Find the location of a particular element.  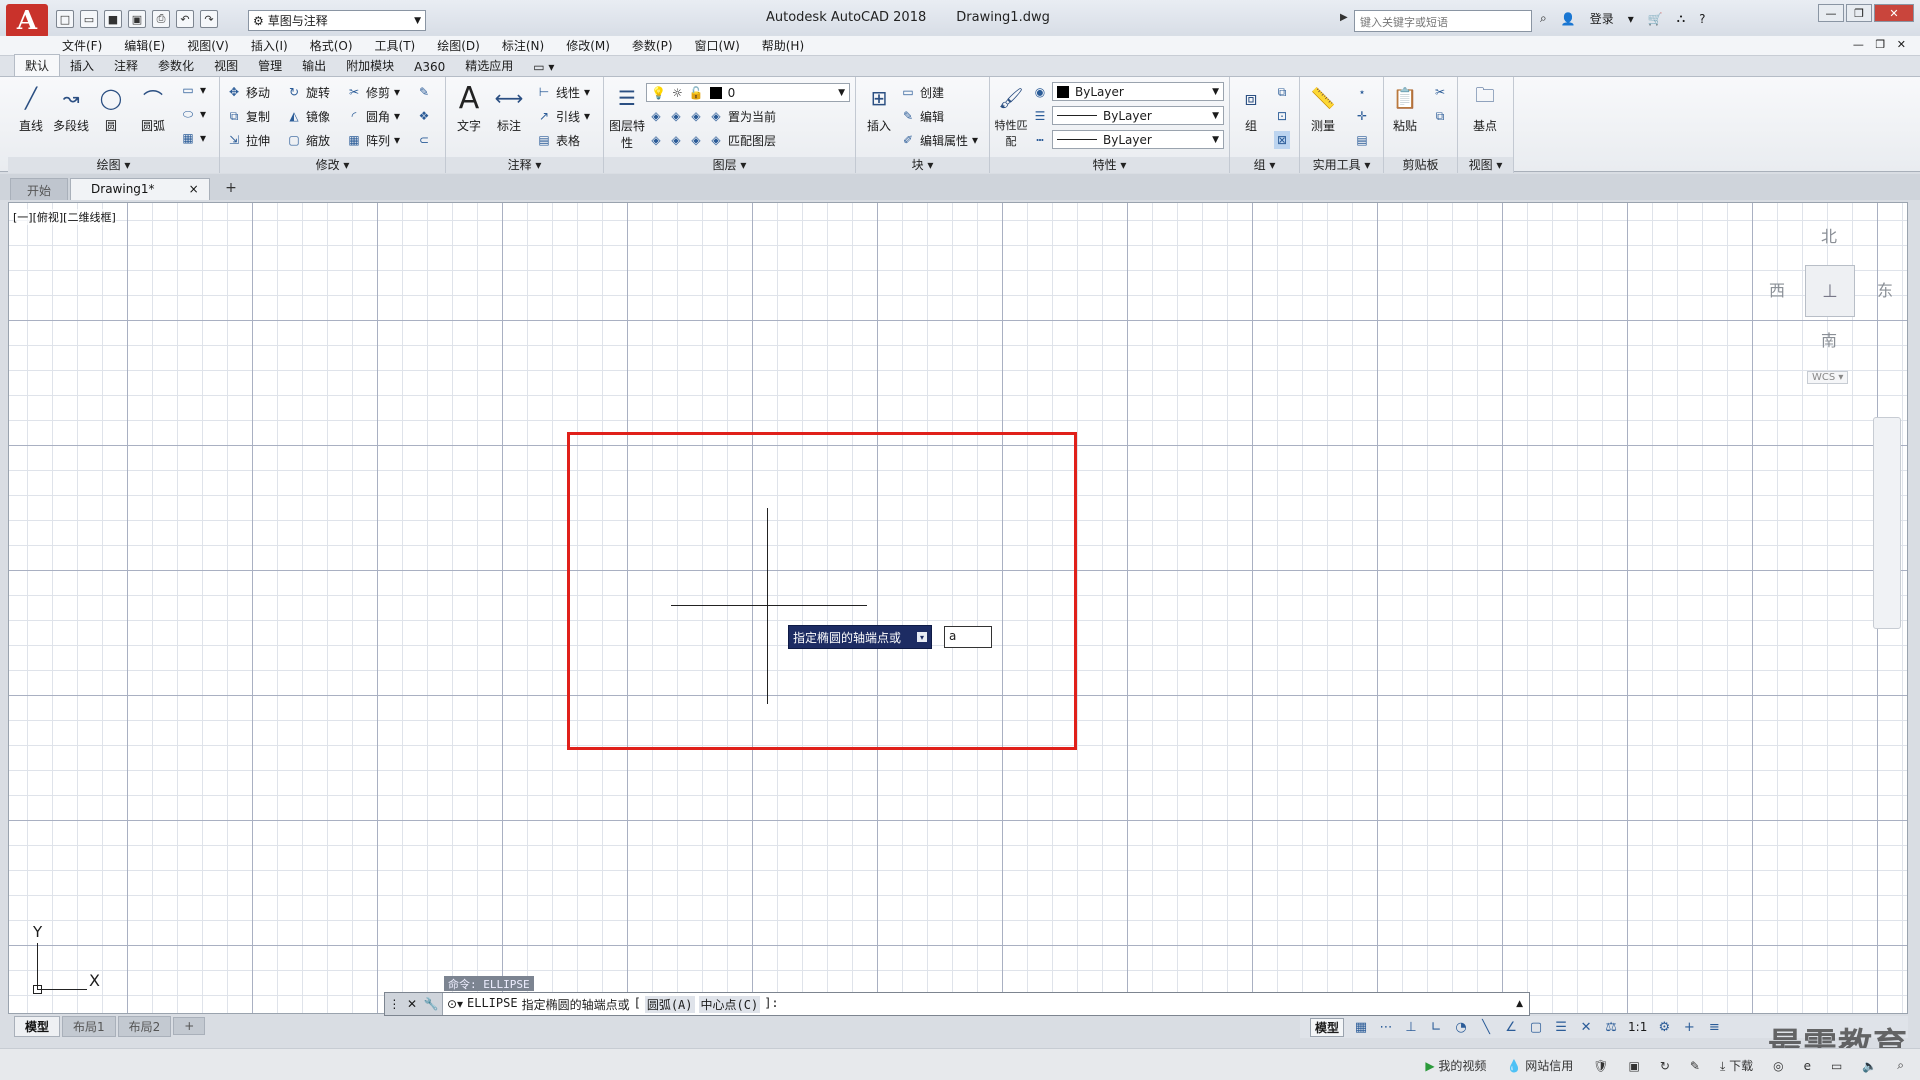

viewcube-west: 西 is located at coordinates (1777, 289).